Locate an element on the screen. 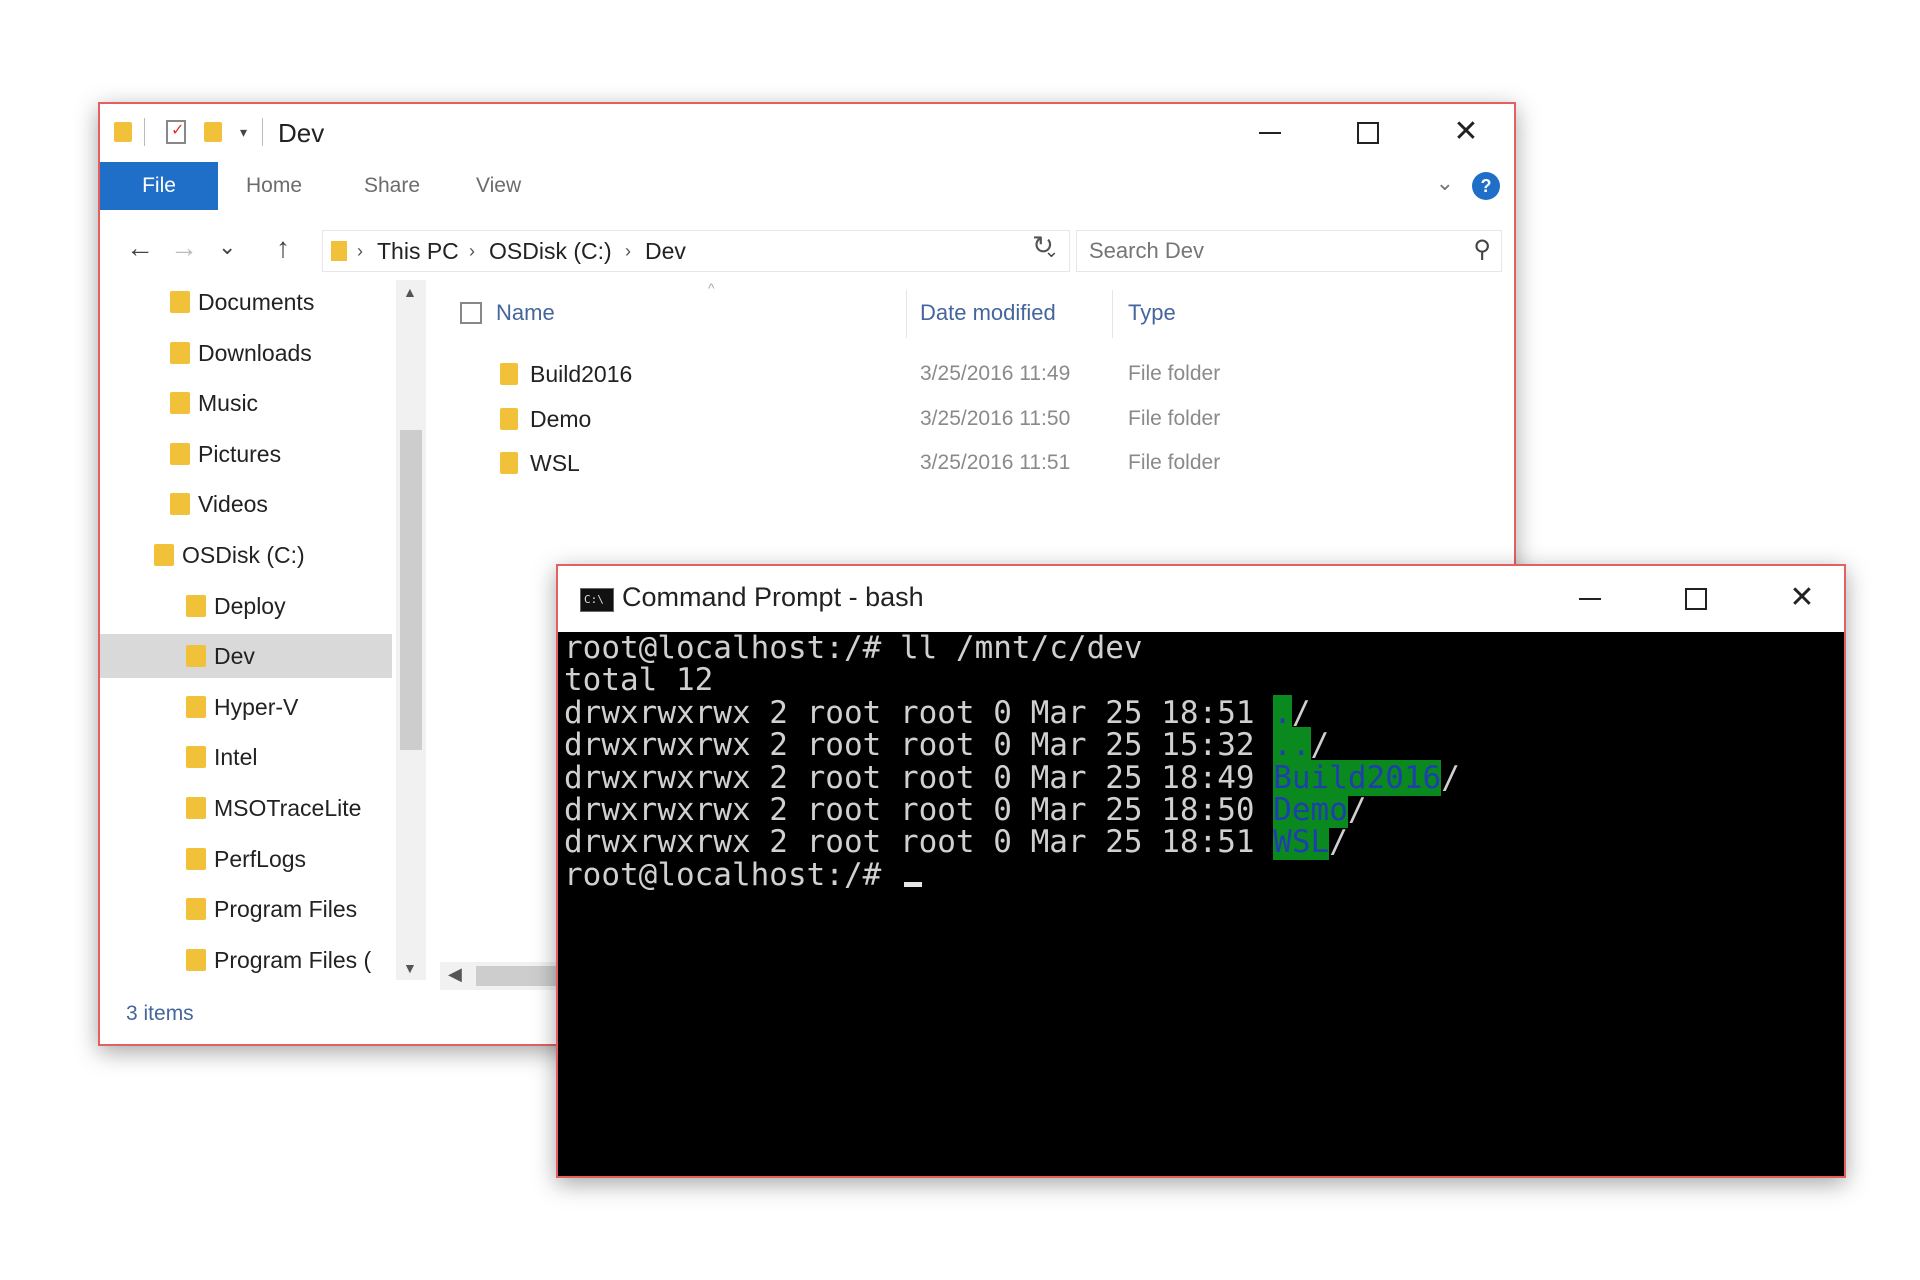 This screenshot has width=1920, height=1280. sidebar-item: Program Files ( is located at coordinates (246, 960).